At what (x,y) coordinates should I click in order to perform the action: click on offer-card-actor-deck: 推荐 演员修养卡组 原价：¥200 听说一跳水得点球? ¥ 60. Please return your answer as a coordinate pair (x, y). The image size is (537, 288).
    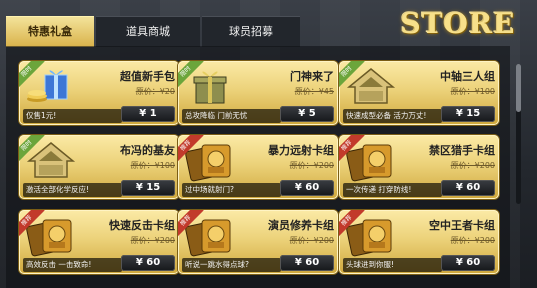
    Looking at the image, I should click on (258, 242).